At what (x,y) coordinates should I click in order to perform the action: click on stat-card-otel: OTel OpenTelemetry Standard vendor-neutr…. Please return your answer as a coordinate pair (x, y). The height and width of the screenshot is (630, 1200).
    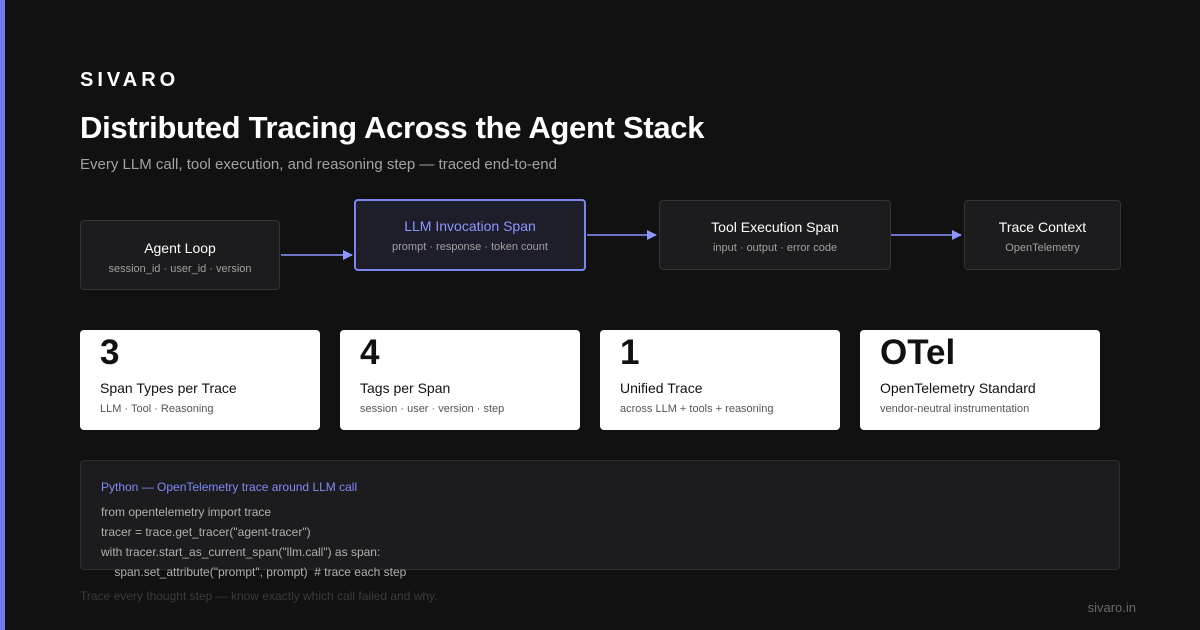
    Looking at the image, I should click on (980, 380).